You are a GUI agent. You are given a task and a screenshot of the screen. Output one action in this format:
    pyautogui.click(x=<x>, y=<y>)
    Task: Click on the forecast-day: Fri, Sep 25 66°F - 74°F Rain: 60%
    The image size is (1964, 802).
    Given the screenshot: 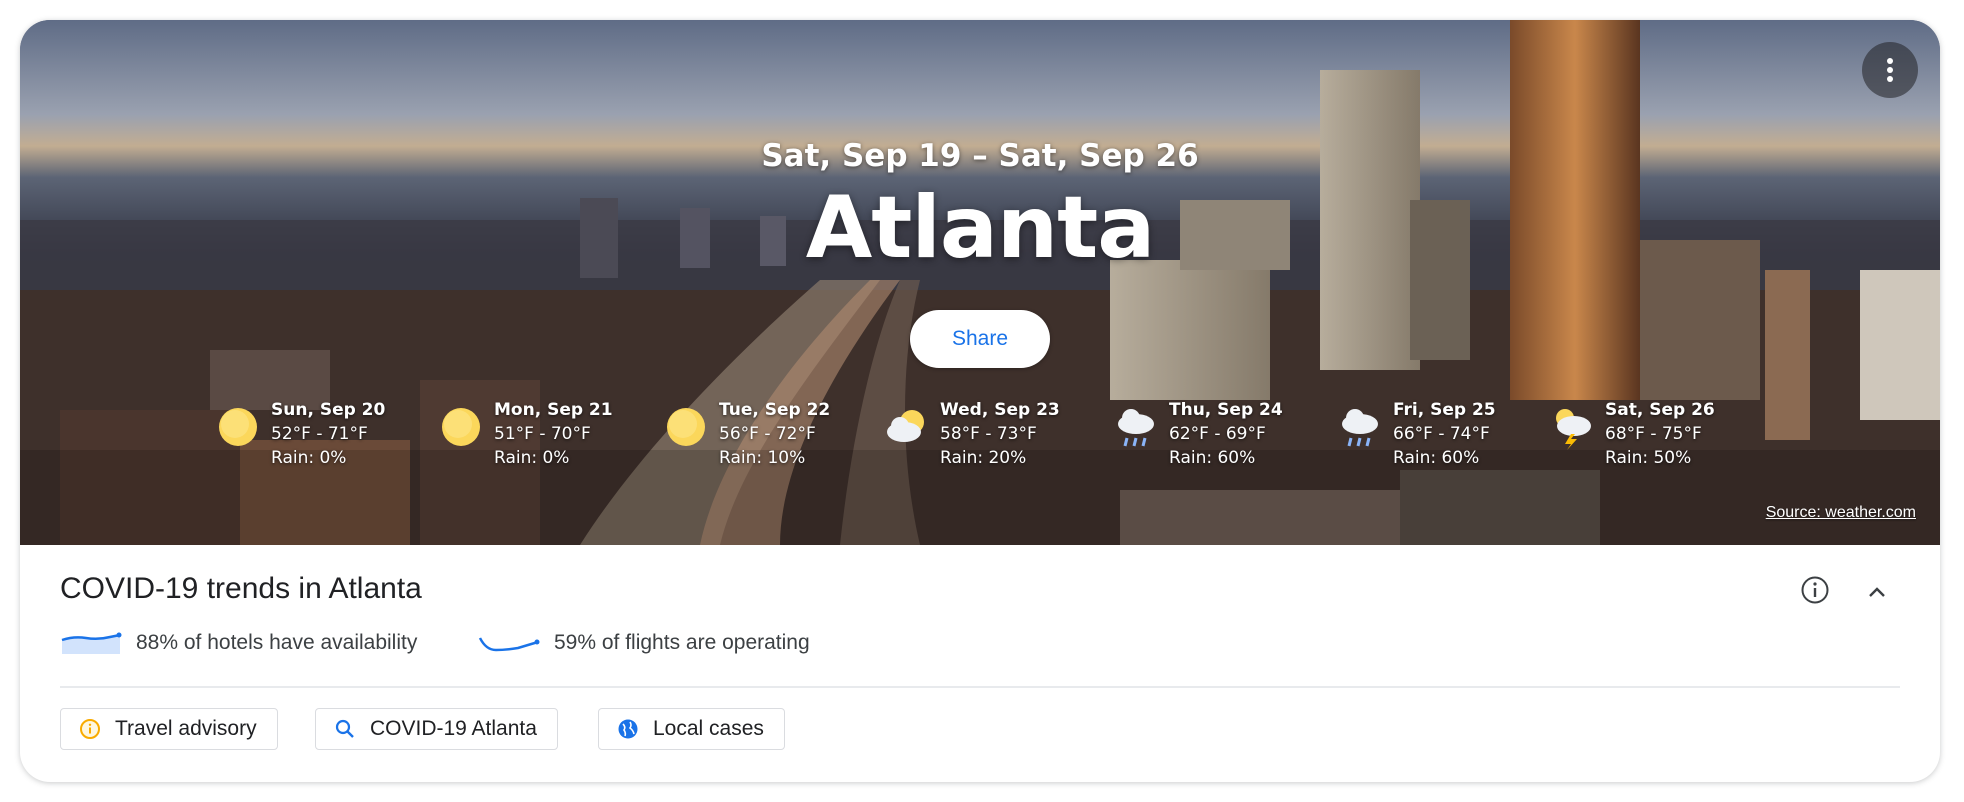 What is the action you would take?
    pyautogui.click(x=1416, y=438)
    